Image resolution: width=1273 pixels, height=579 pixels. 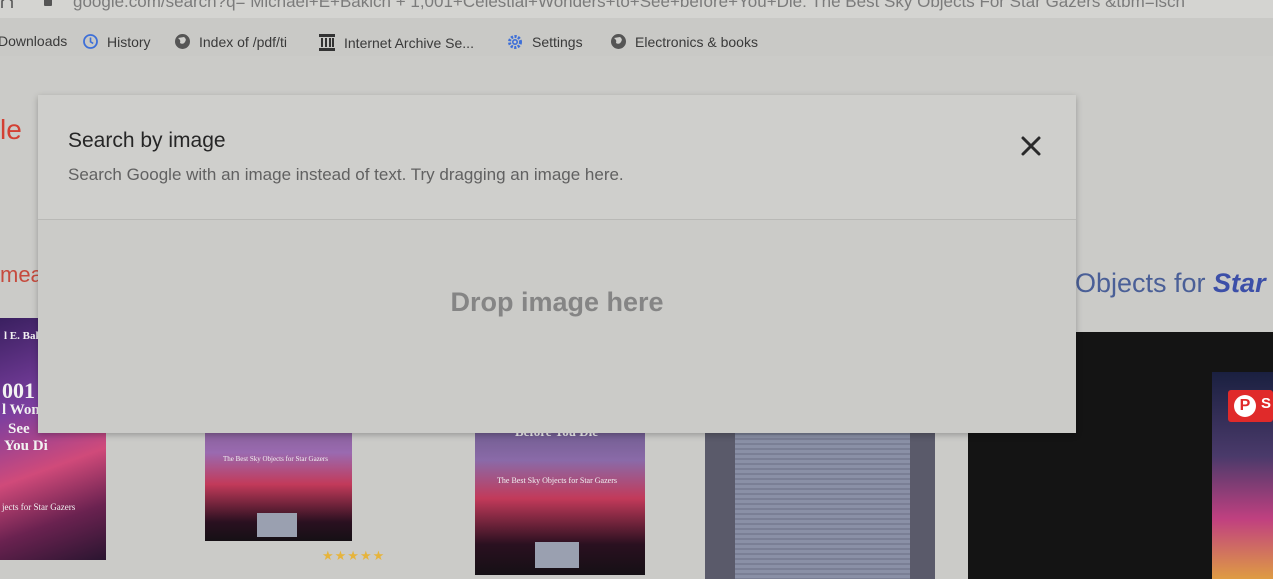 What do you see at coordinates (7, 4) in the screenshot?
I see `home-icon` at bounding box center [7, 4].